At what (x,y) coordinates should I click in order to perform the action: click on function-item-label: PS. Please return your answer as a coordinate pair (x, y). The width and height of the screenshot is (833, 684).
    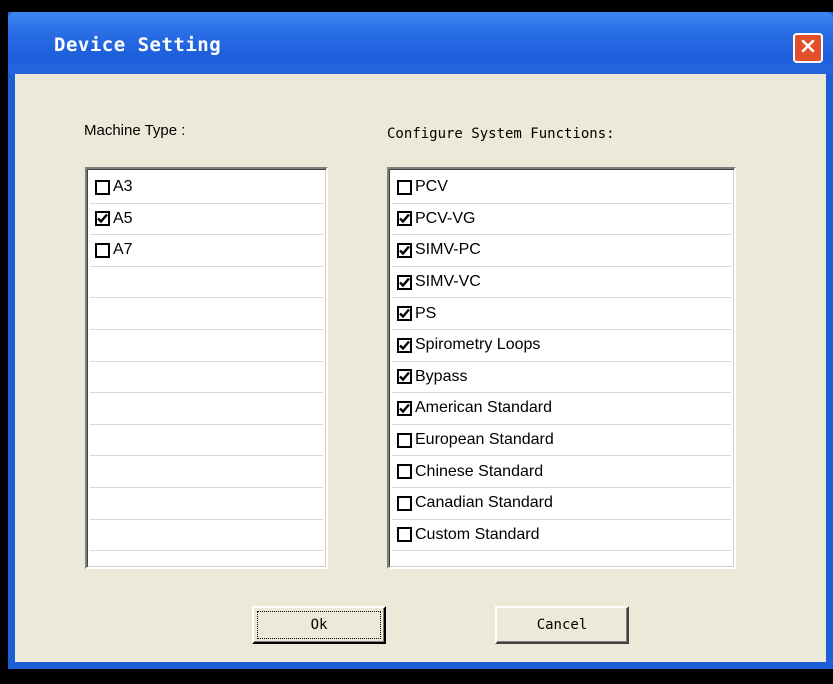
    Looking at the image, I should click on (426, 313).